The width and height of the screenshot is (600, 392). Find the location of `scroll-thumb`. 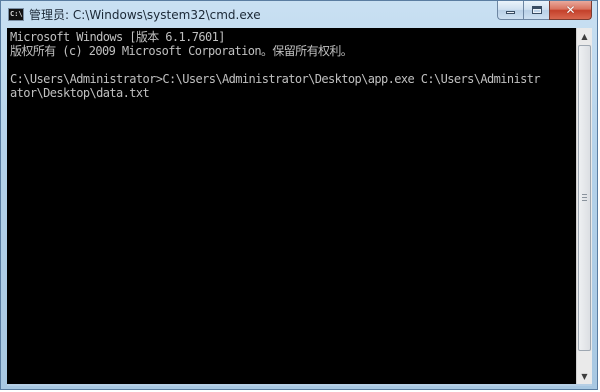

scroll-thumb is located at coordinates (584, 198).